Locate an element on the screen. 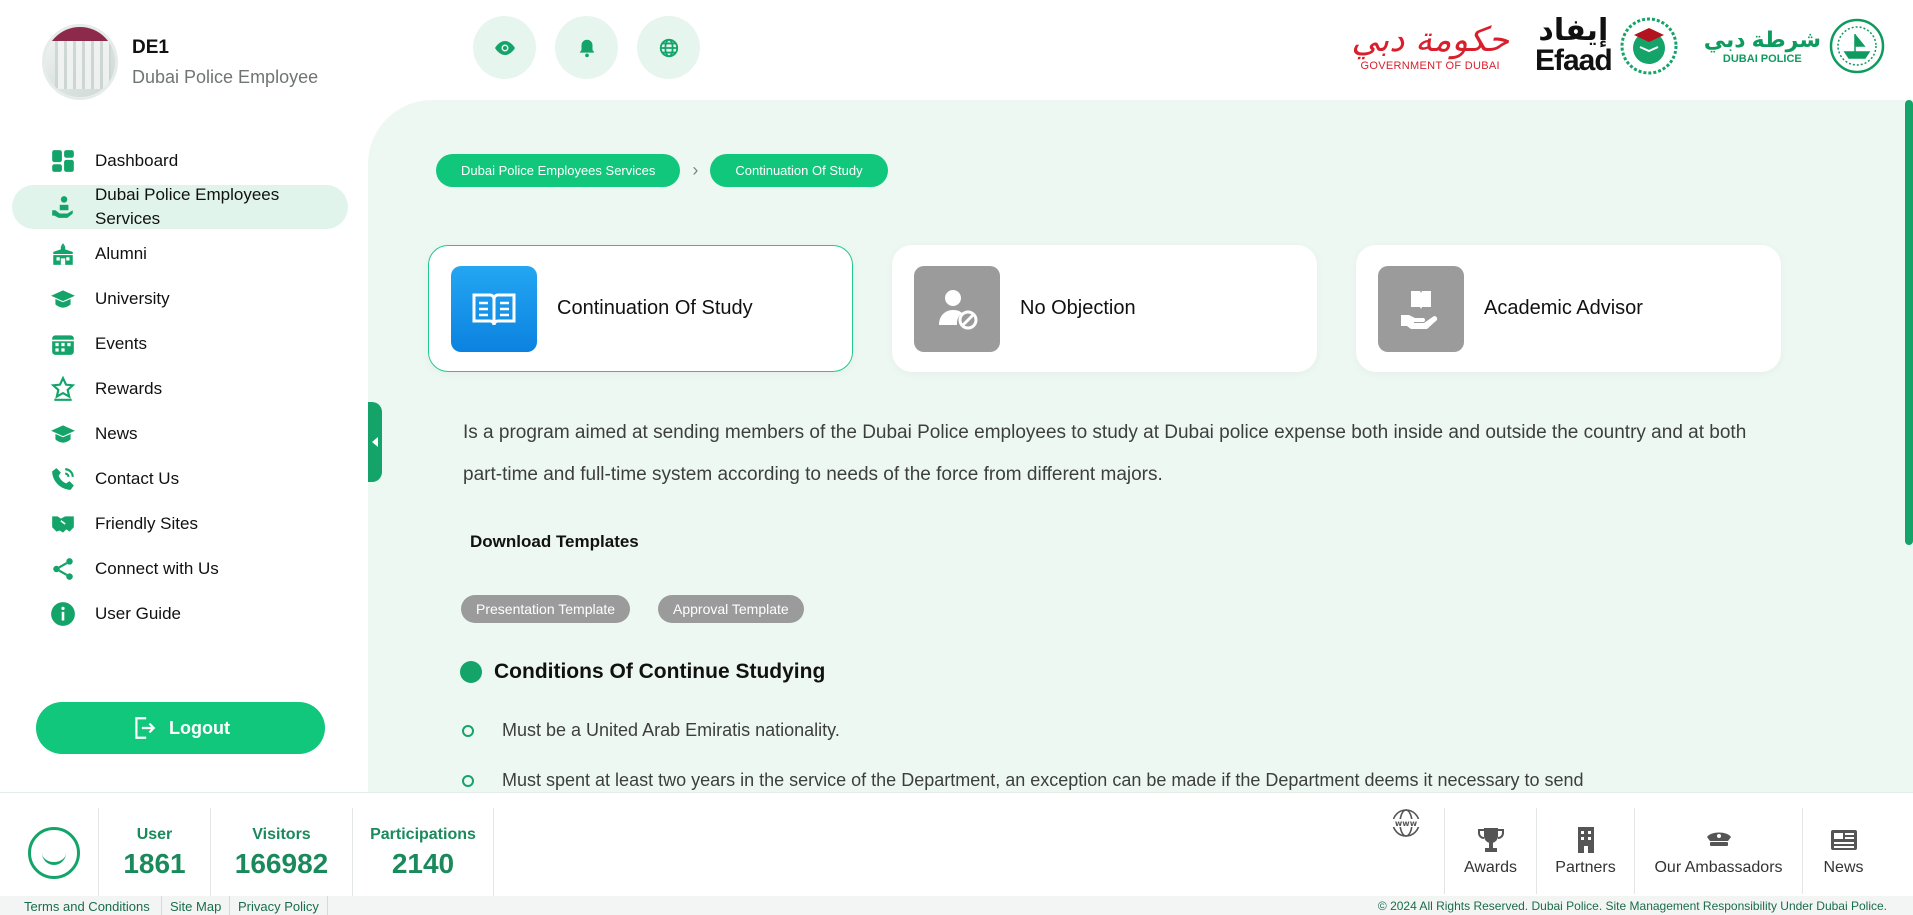  smiley-feedback-icon is located at coordinates (54, 853).